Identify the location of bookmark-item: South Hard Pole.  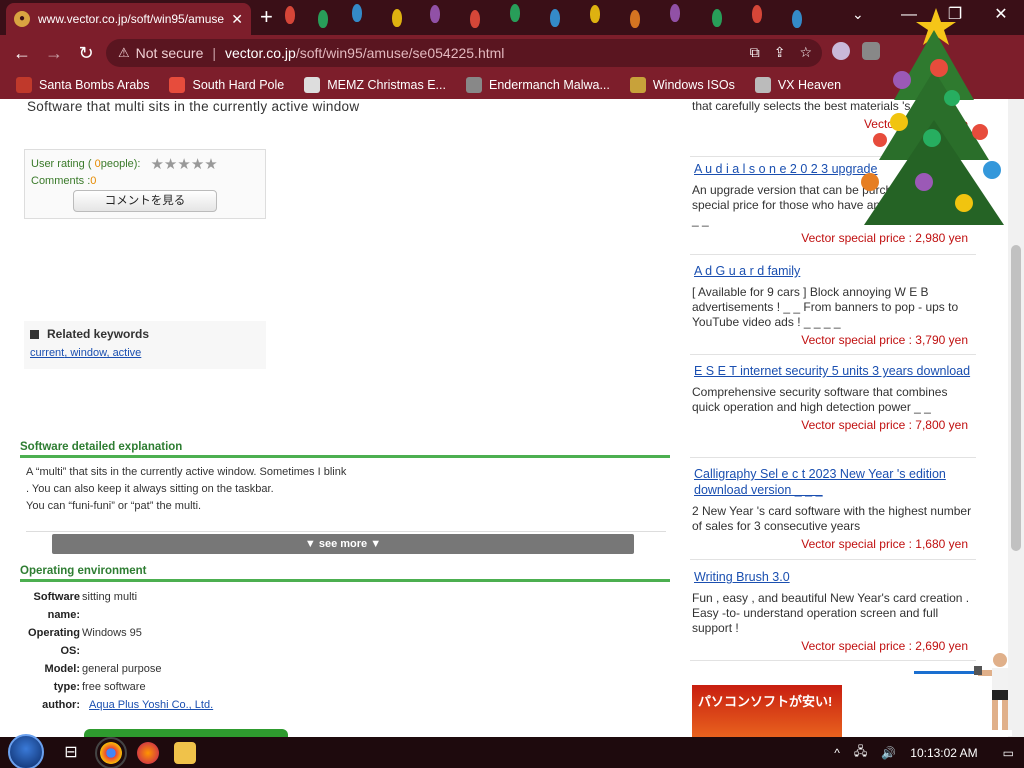
(226, 85).